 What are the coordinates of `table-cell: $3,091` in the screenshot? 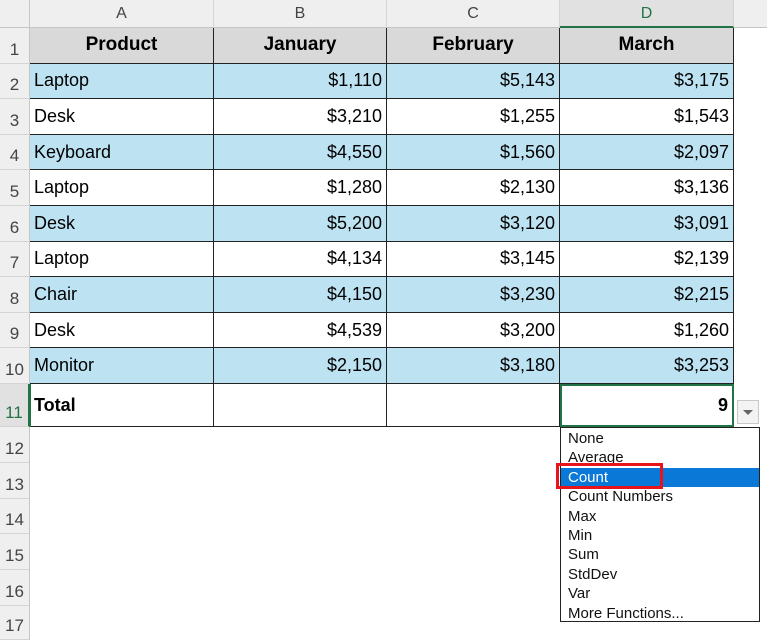 It's located at (647, 224).